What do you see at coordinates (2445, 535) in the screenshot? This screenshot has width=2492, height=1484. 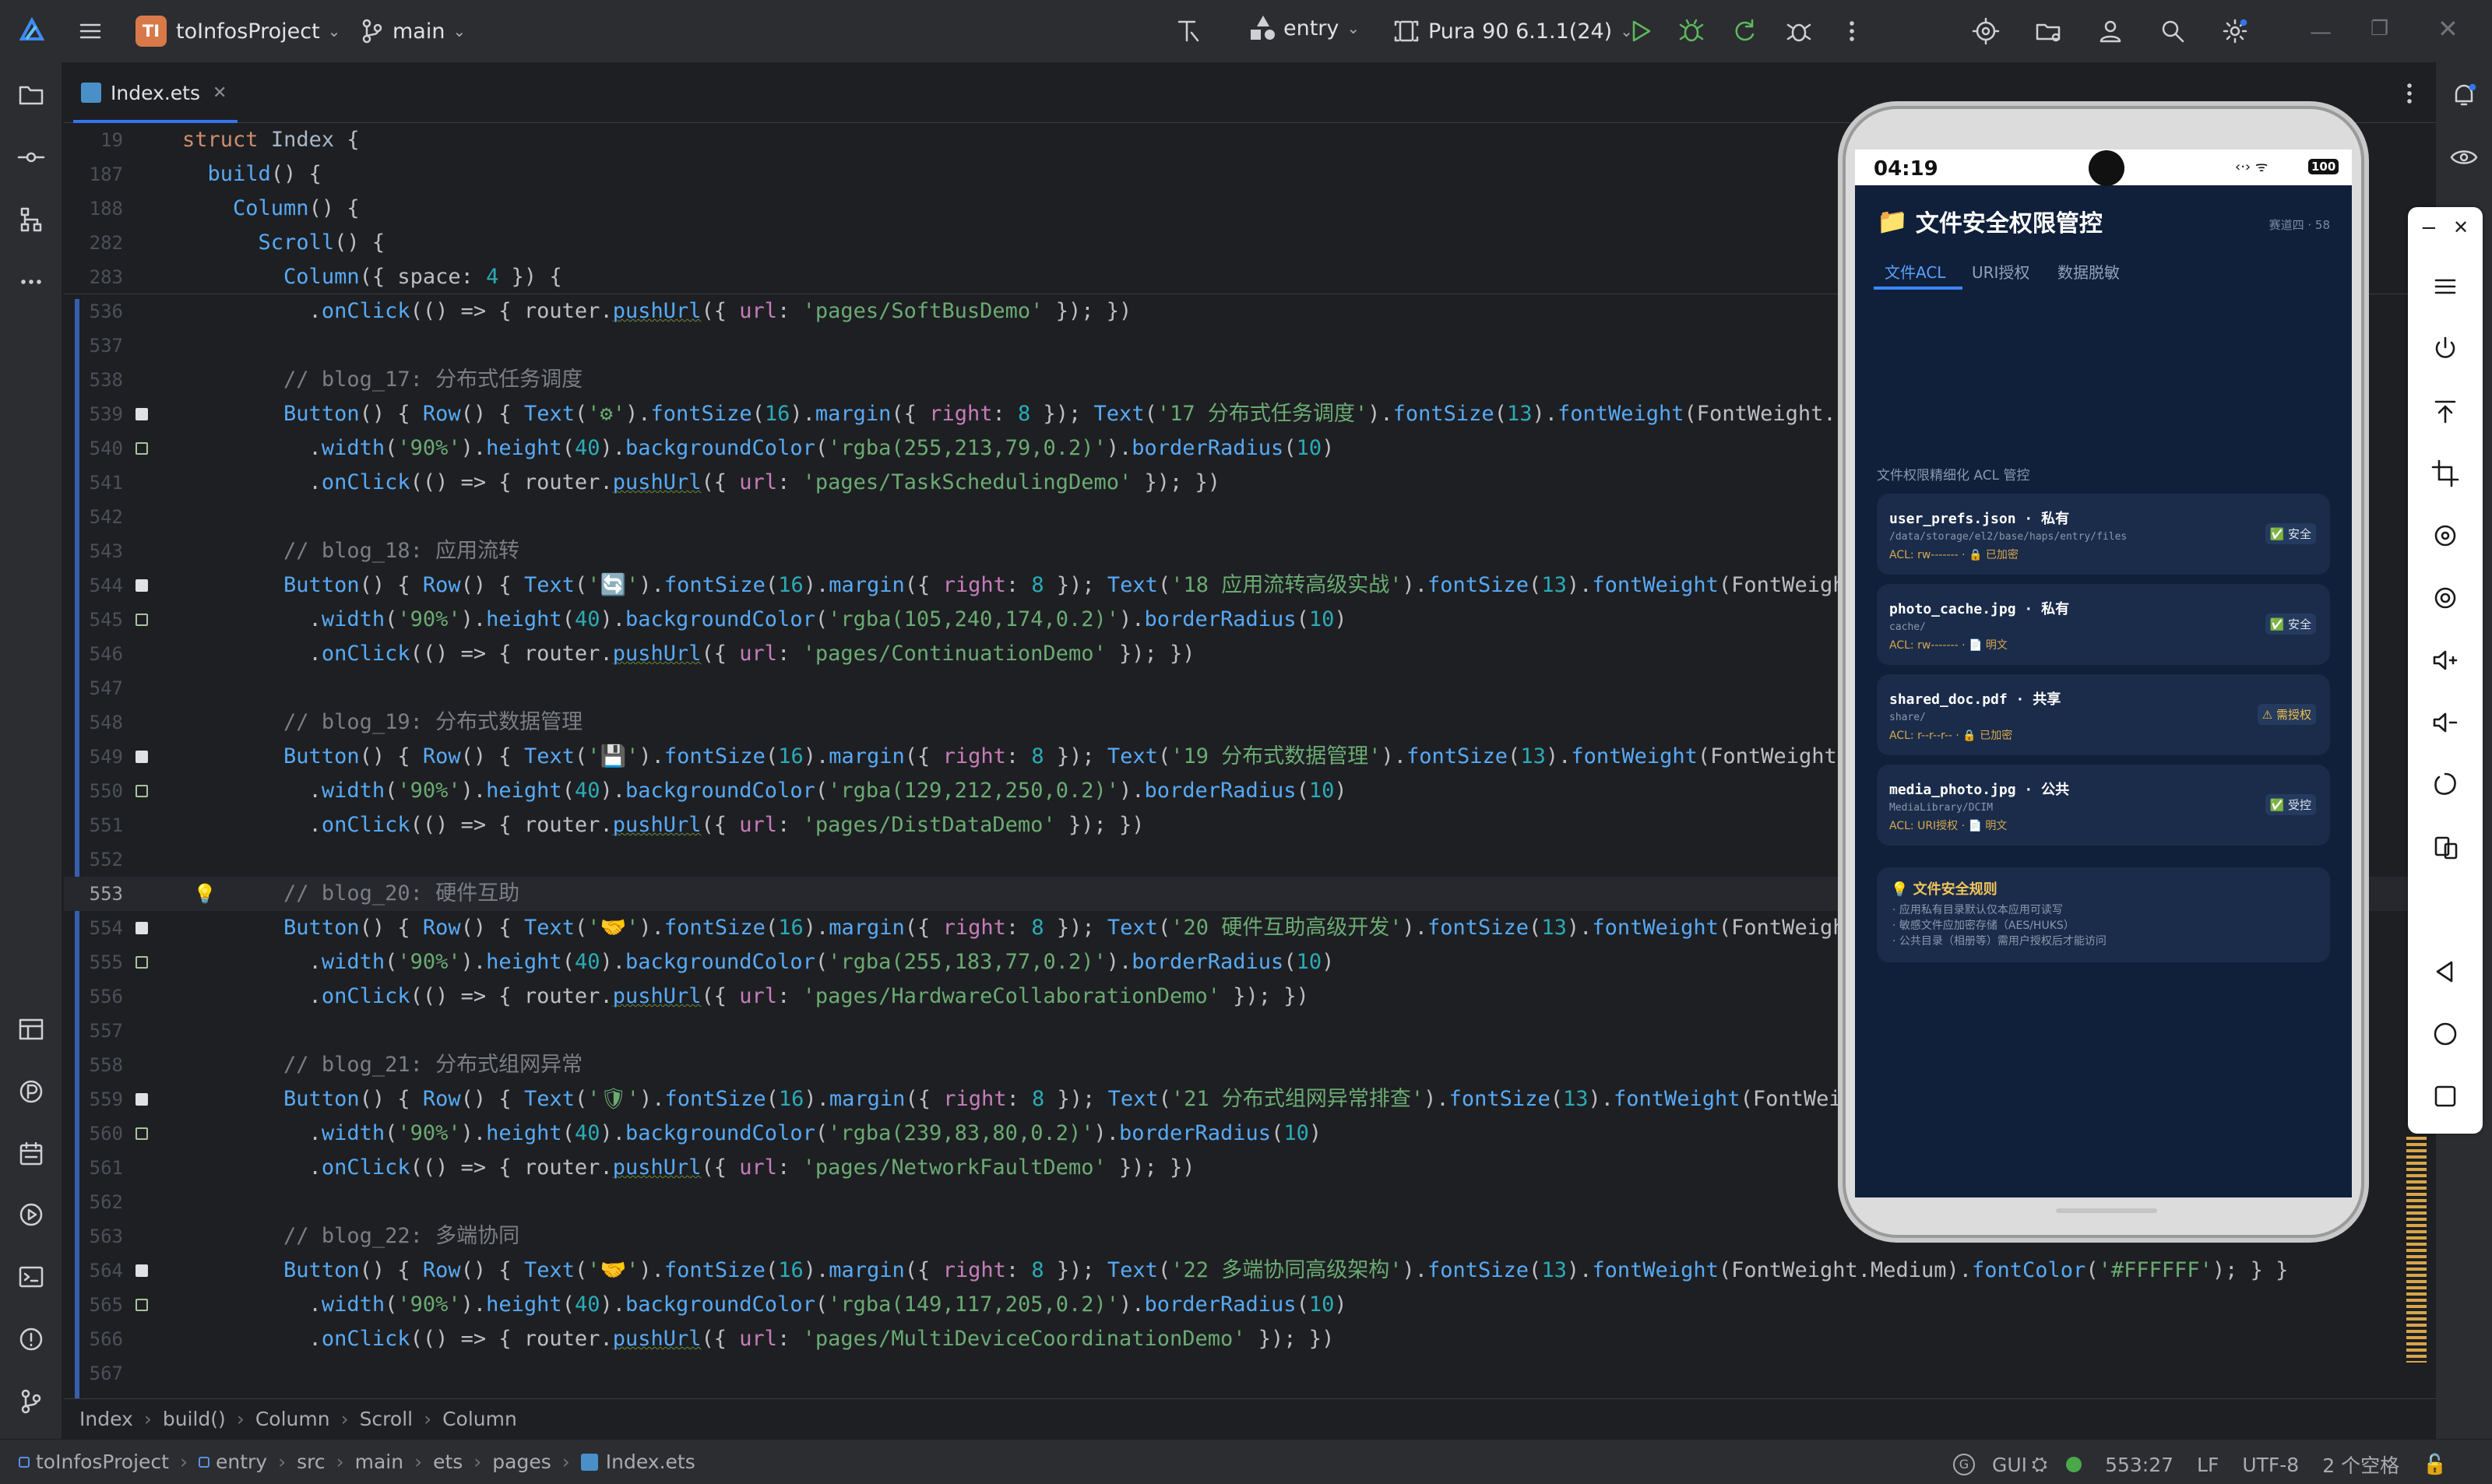 I see `rotate-icon` at bounding box center [2445, 535].